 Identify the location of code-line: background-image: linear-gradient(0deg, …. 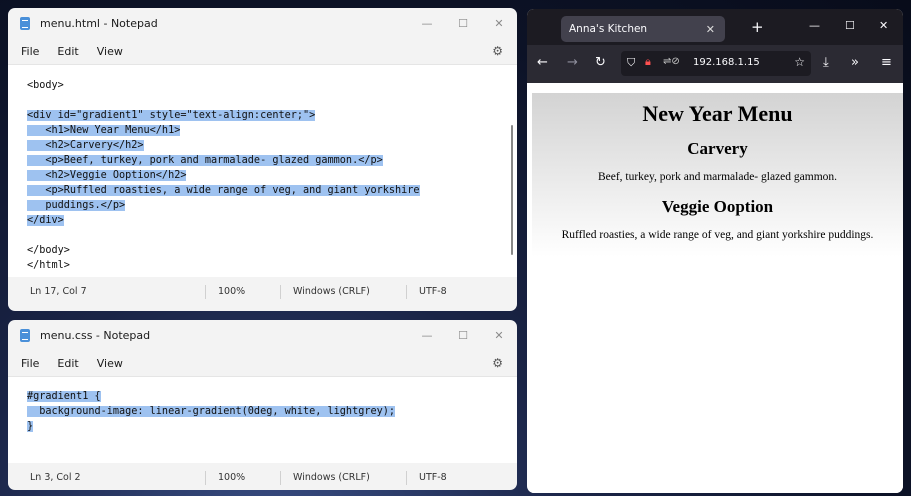
(211, 411).